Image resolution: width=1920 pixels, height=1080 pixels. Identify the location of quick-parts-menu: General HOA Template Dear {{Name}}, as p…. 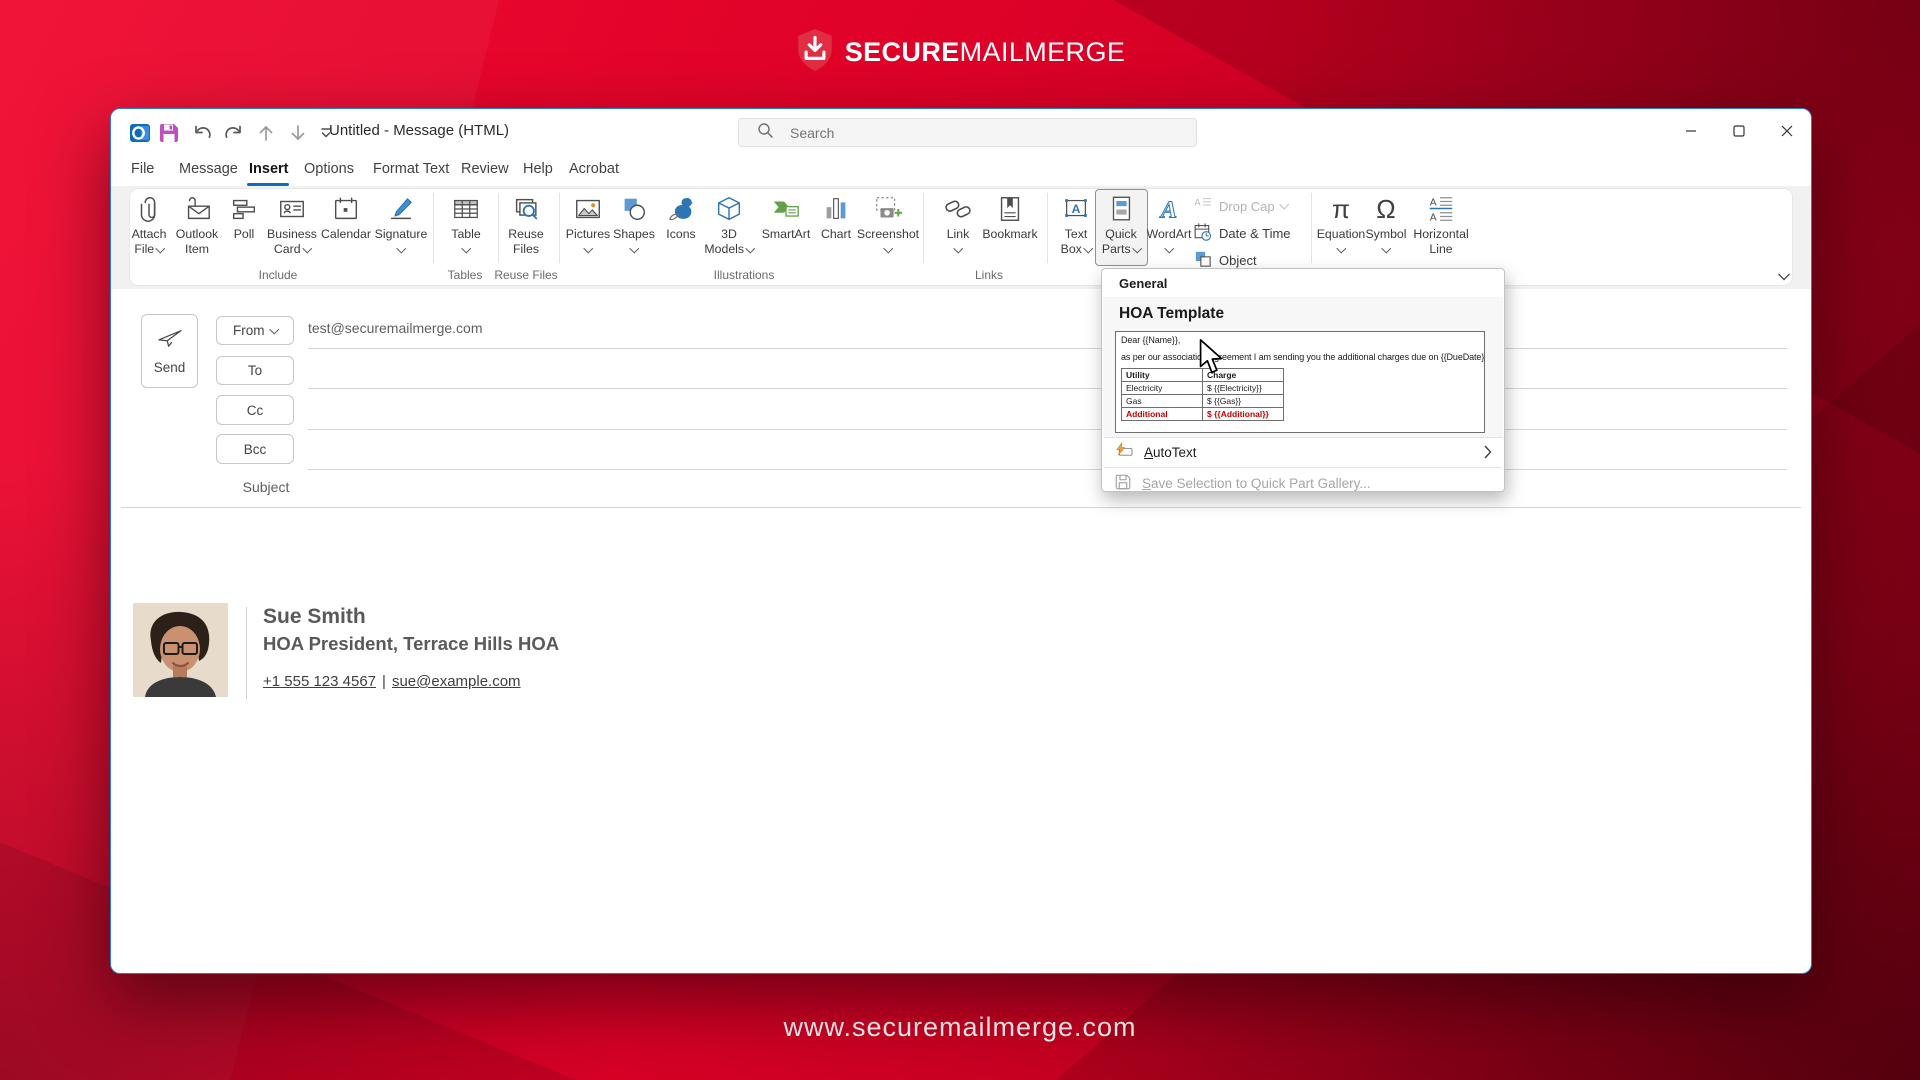
(1303, 380).